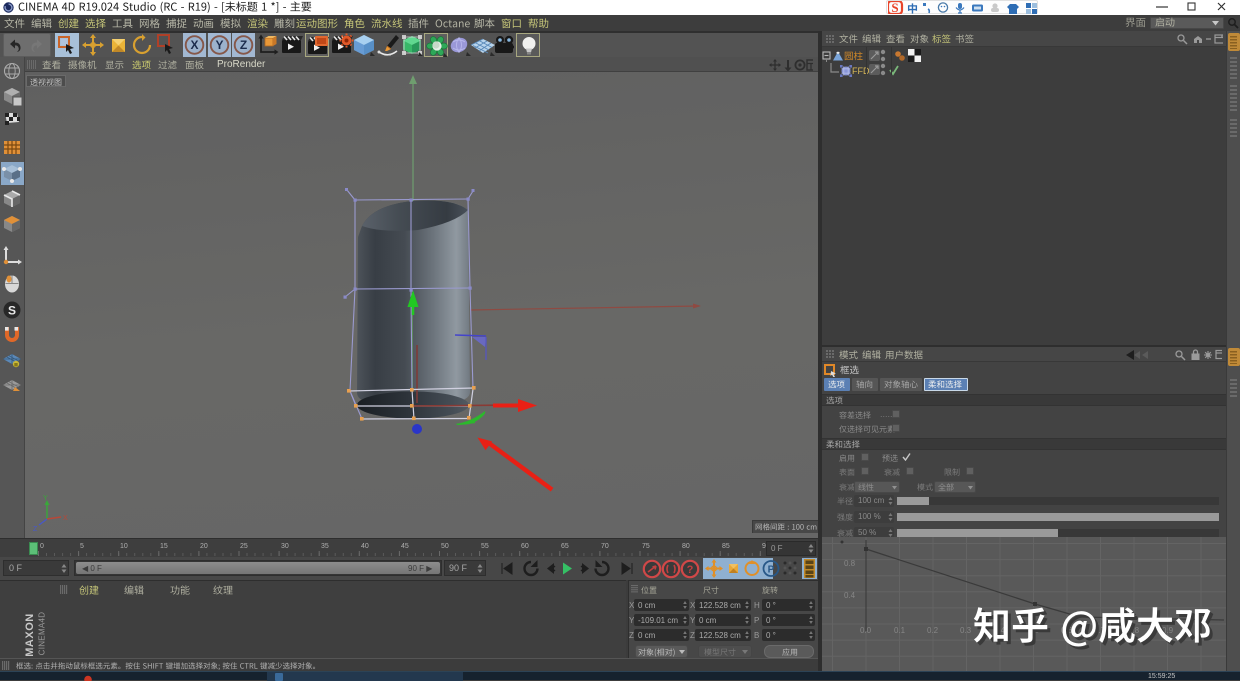  I want to click on svg-text: P, so click(771, 570).